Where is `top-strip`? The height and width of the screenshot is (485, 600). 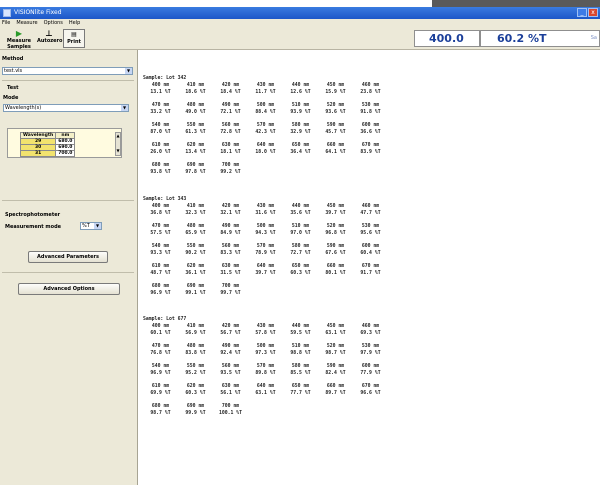 top-strip is located at coordinates (300, 3).